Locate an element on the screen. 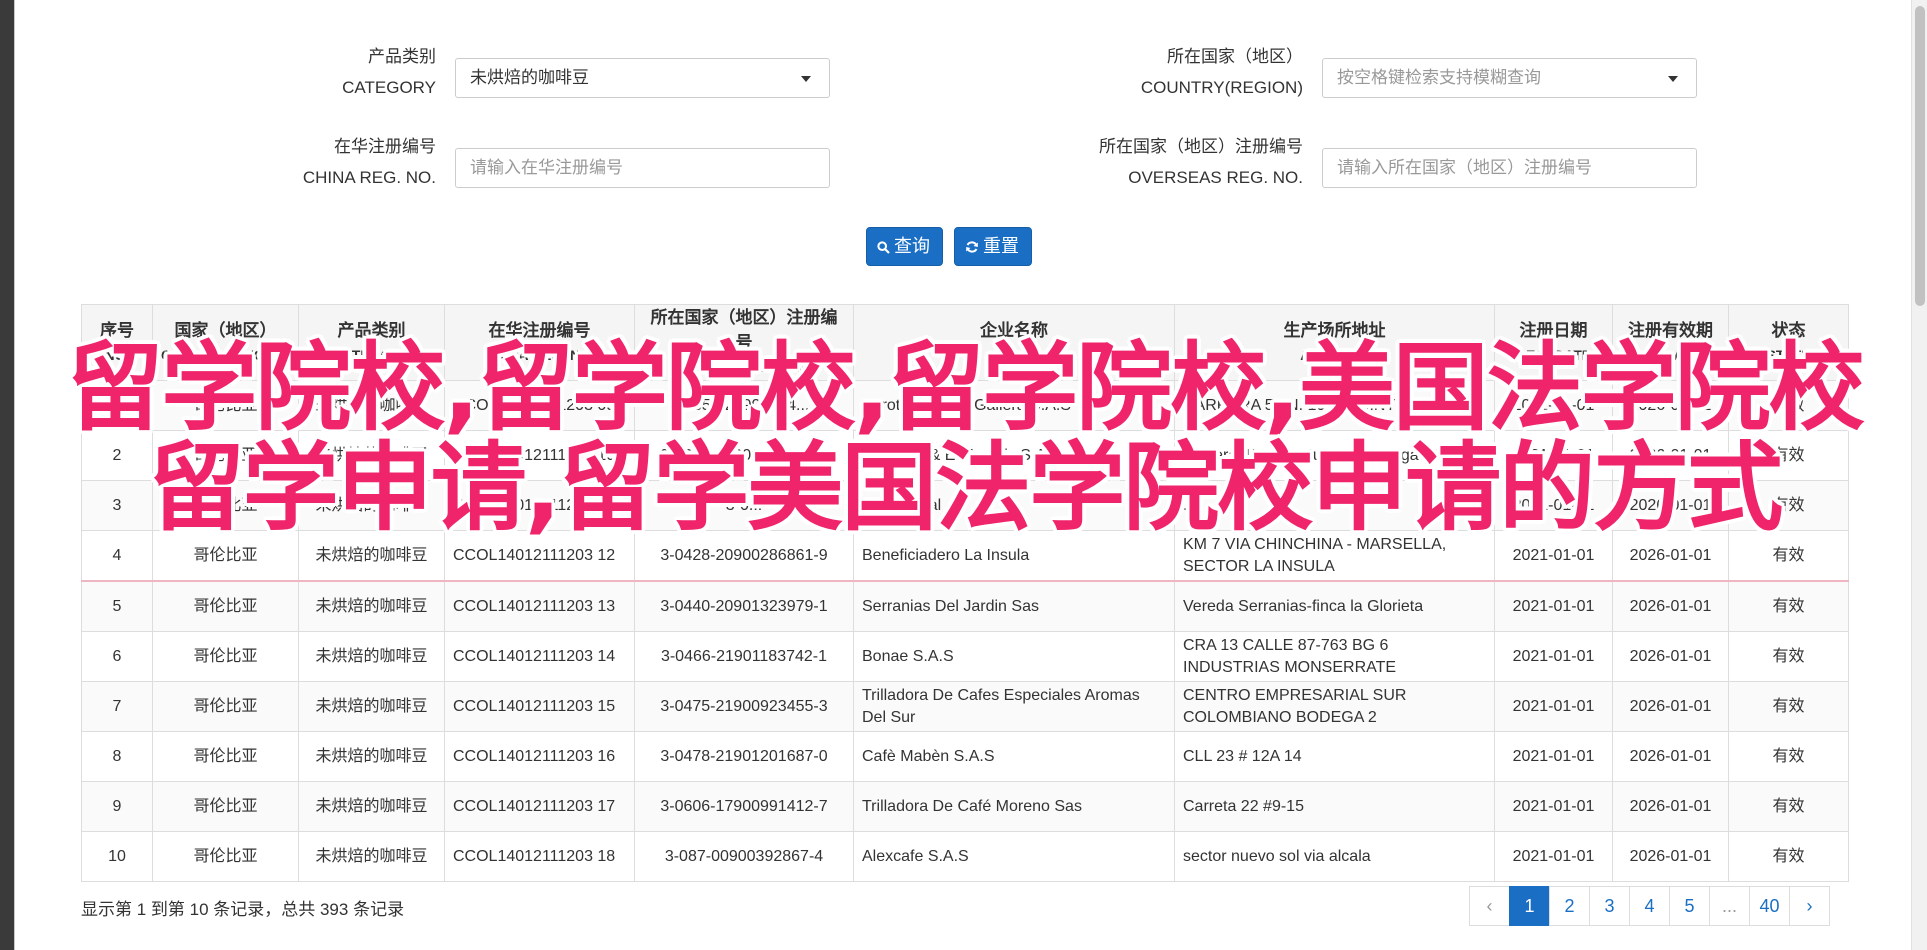  page-button-2: 2 is located at coordinates (1569, 906).